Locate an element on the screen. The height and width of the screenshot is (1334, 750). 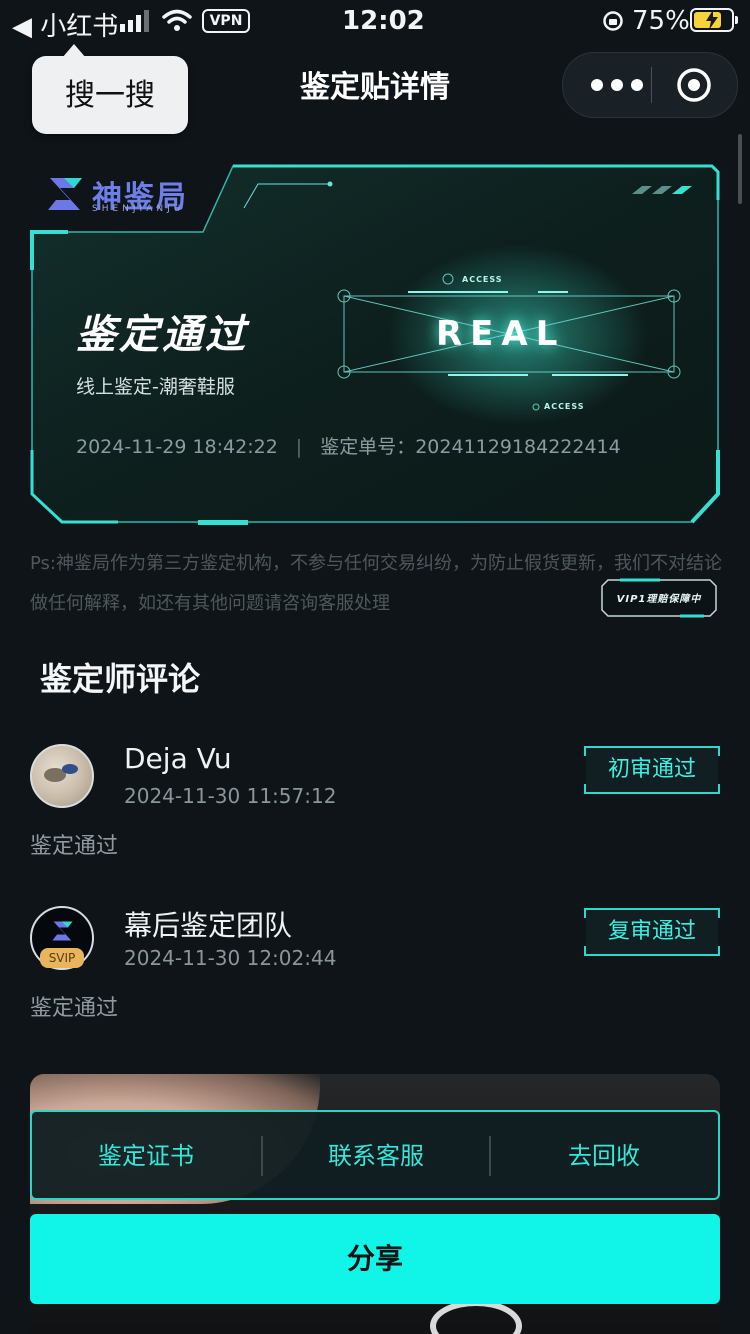
shoe-logo-in-photo is located at coordinates (476, 1317).